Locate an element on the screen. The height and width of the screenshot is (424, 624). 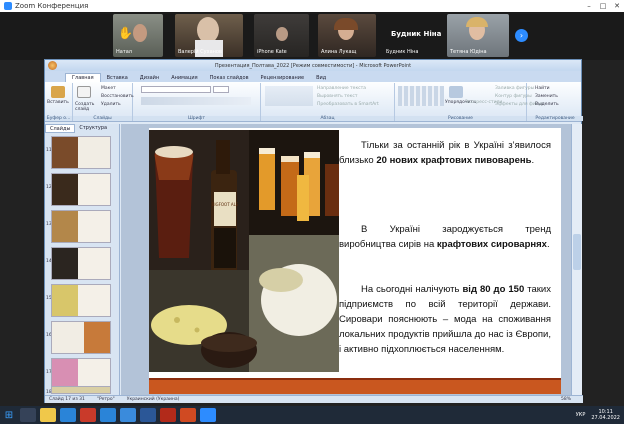
tab-home: Главная is located at coordinates (83, 77).